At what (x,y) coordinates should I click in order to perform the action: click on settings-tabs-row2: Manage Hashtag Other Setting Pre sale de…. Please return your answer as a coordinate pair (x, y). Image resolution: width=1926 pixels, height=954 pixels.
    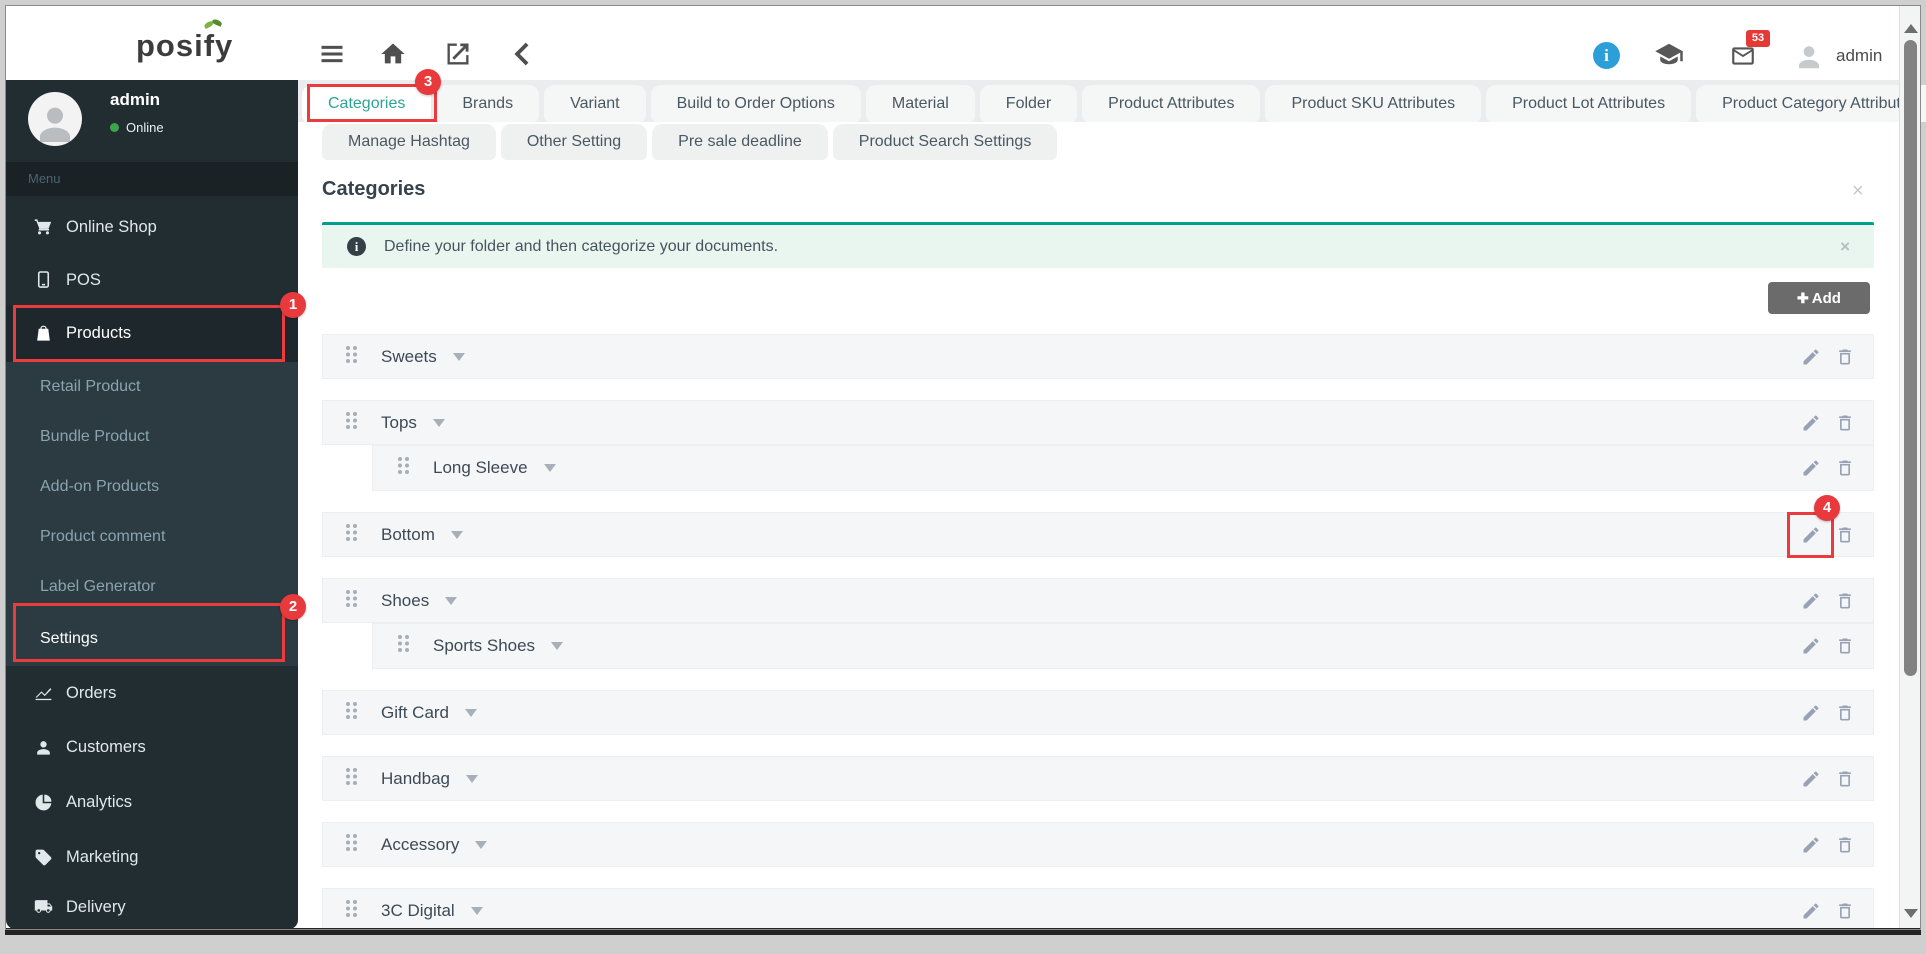
    Looking at the image, I should click on (690, 142).